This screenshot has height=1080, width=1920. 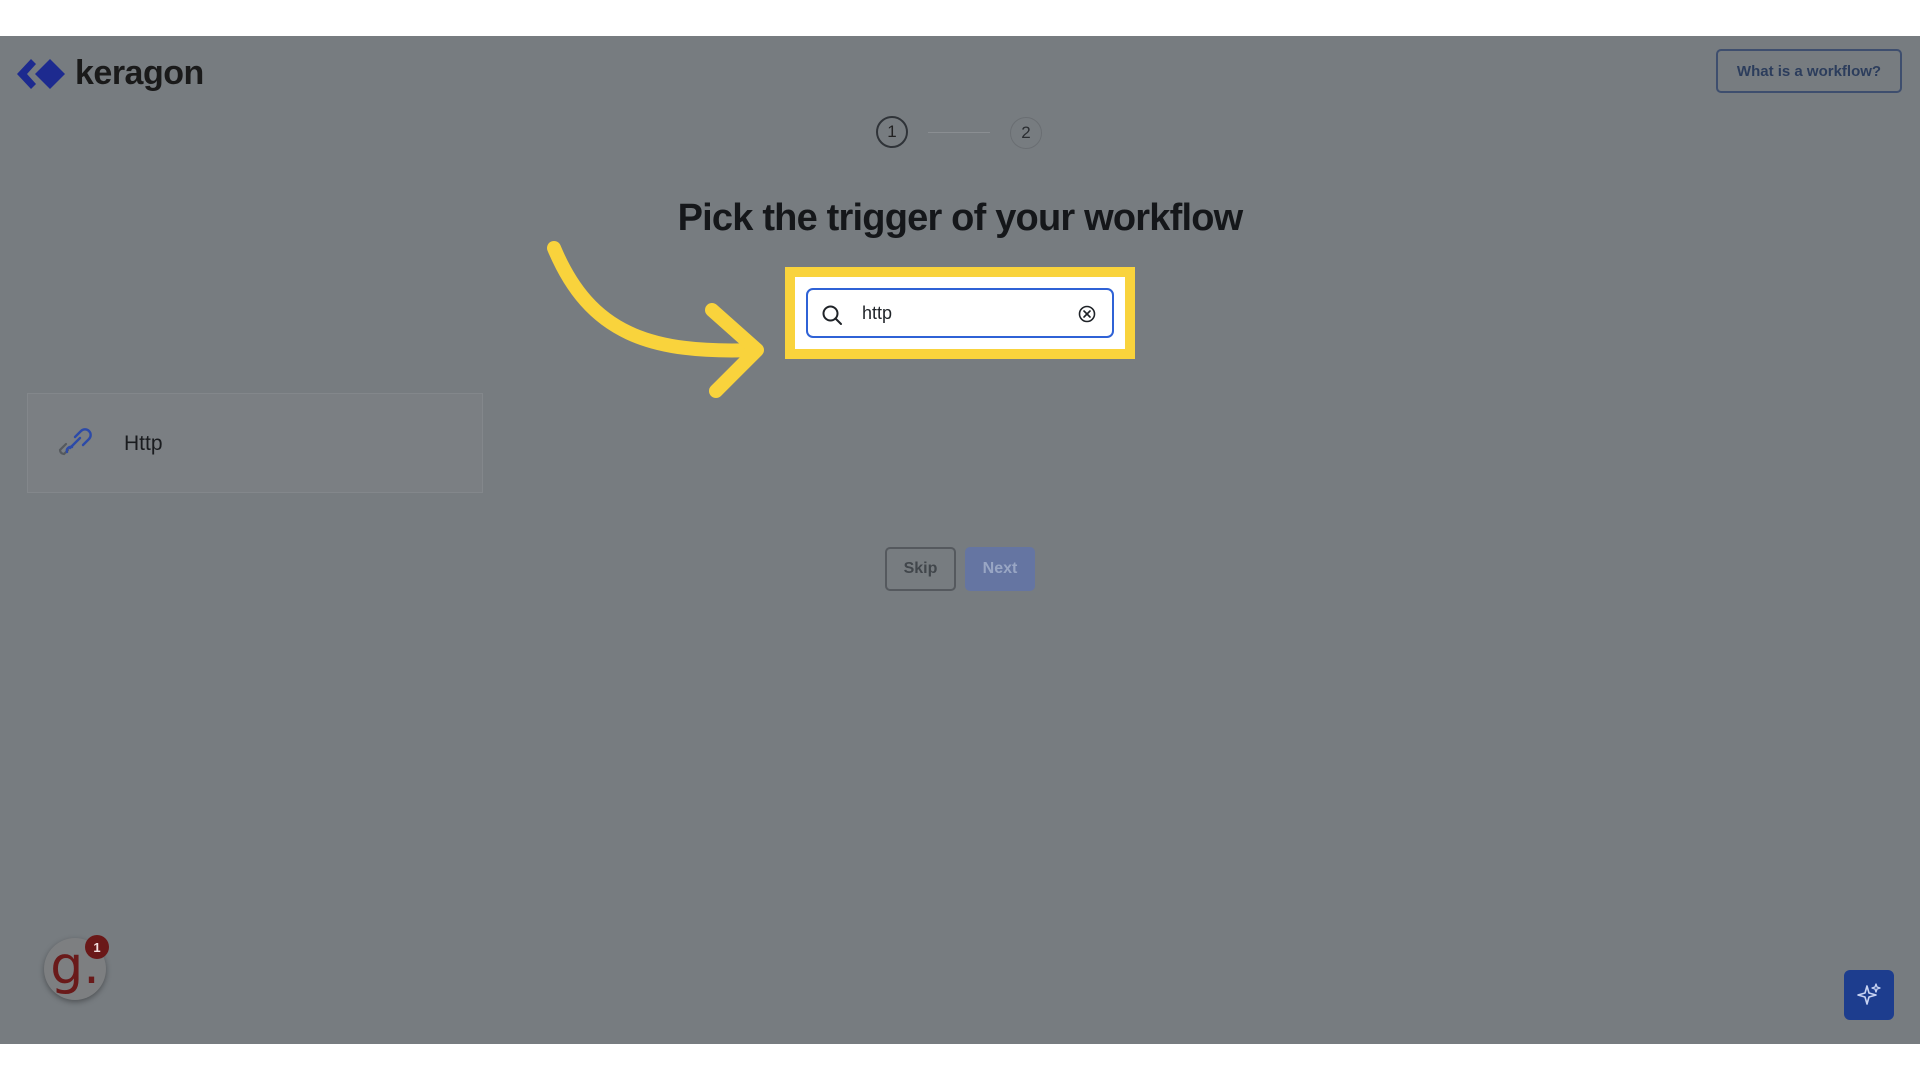 I want to click on step-indicator-1: 1, so click(x=892, y=132).